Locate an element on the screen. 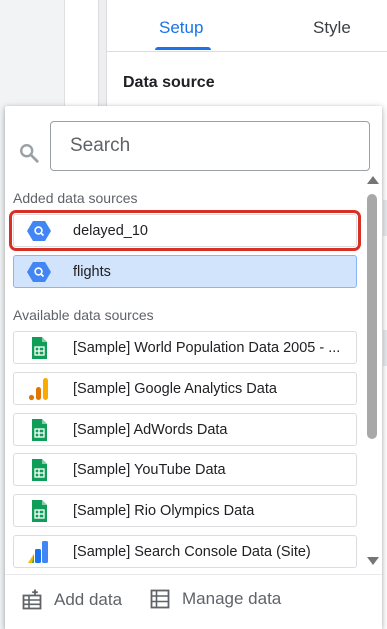  dropdown-footer: Add data Manage data is located at coordinates (193, 601).